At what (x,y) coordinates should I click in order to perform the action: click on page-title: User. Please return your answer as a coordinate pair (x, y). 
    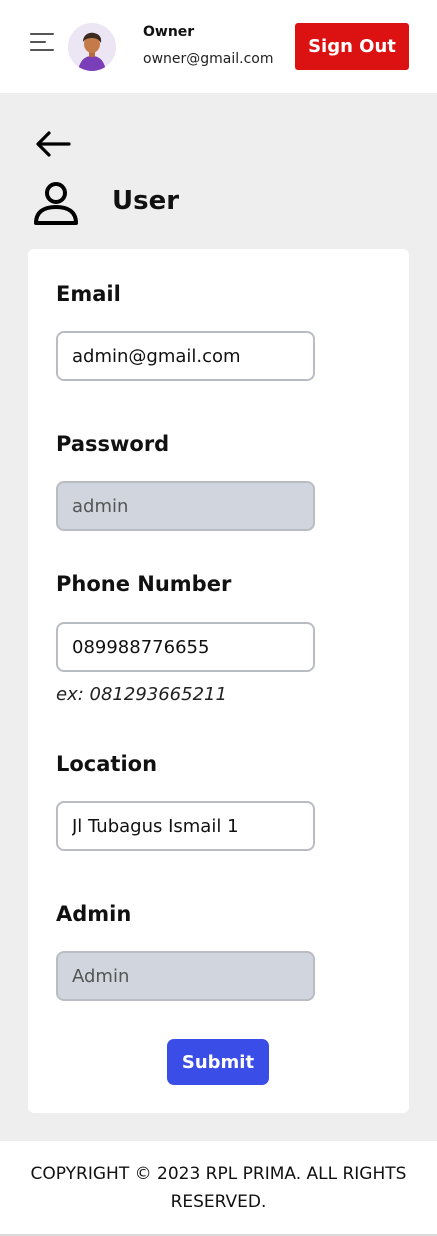
    Looking at the image, I should click on (146, 201).